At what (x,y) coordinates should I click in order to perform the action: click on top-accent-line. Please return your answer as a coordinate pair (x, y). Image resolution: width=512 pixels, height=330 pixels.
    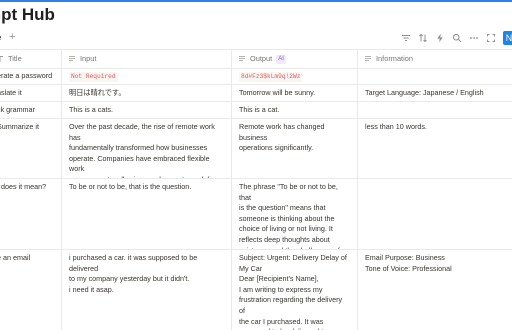
    Looking at the image, I should click on (256, 1).